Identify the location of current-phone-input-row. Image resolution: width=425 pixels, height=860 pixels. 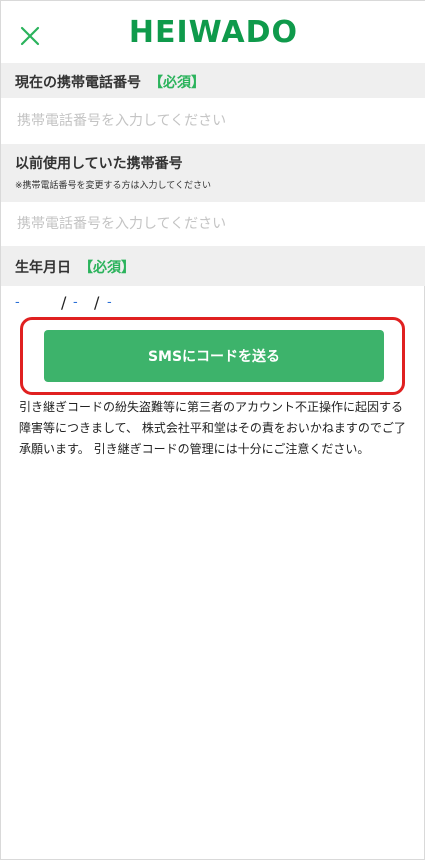
(213, 121).